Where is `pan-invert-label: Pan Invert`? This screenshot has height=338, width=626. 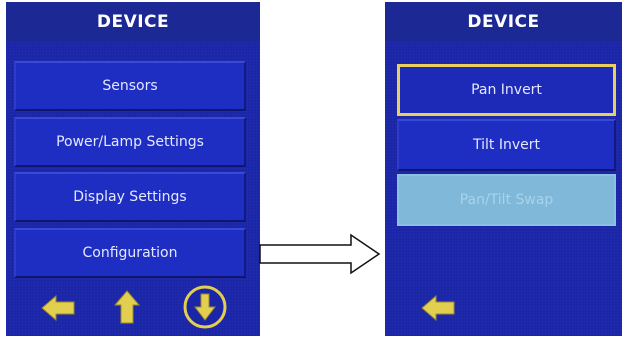
pan-invert-label: Pan Invert is located at coordinates (506, 90).